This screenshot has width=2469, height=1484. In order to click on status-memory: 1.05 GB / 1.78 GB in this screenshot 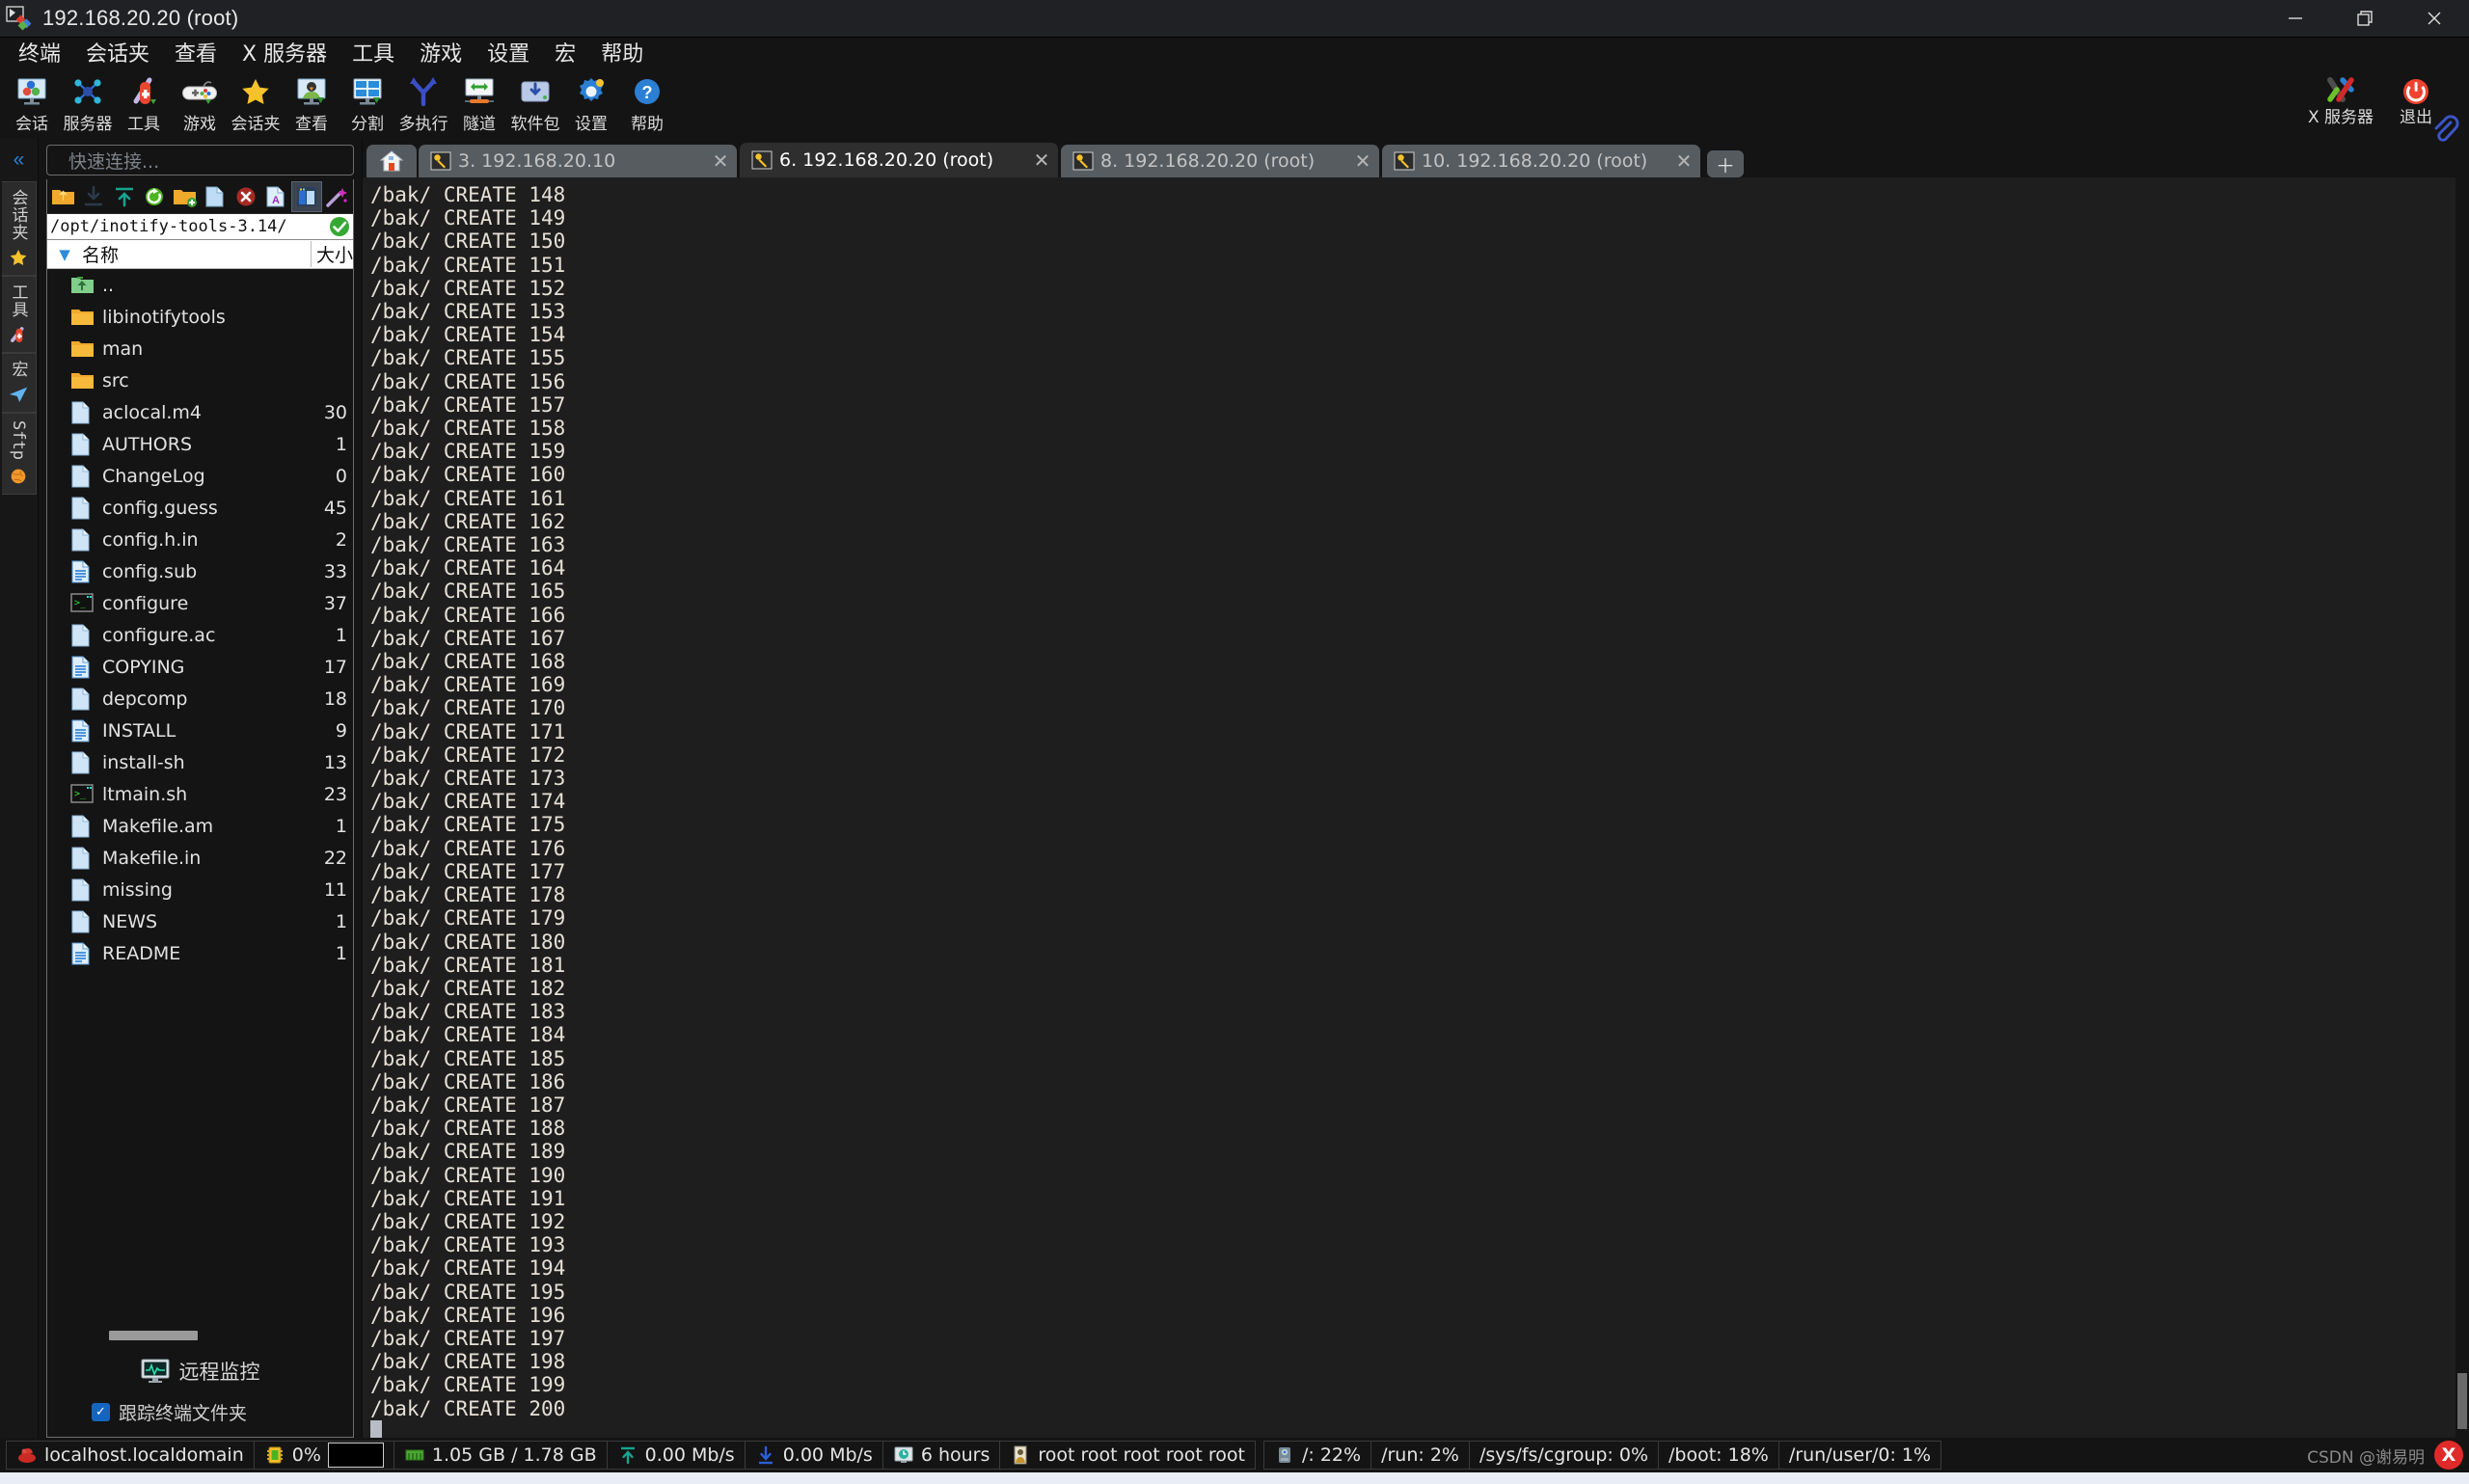, I will do `click(501, 1455)`.